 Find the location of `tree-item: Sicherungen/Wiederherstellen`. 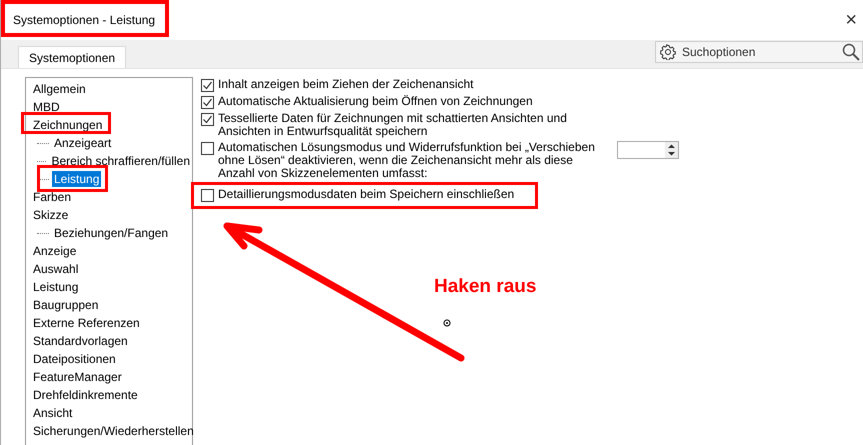

tree-item: Sicherungen/Wiederherstellen is located at coordinates (113, 431).